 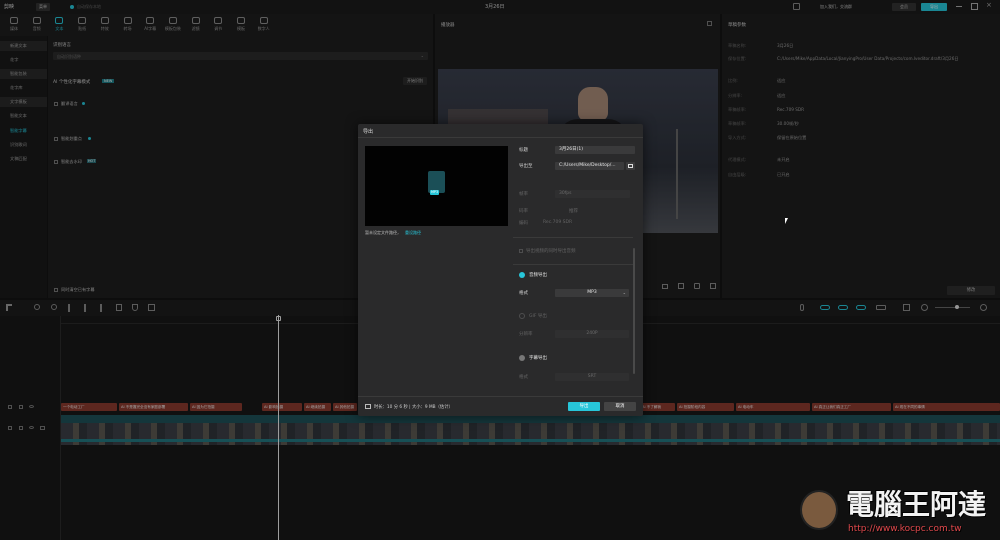 I want to click on settings-scrollbar, so click(x=634, y=311).